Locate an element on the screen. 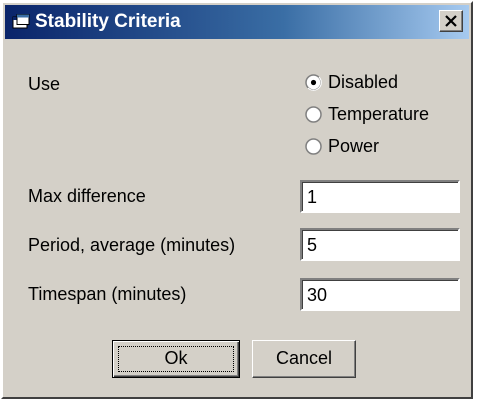 The image size is (477, 403). radio-power-label: Power is located at coordinates (354, 146).